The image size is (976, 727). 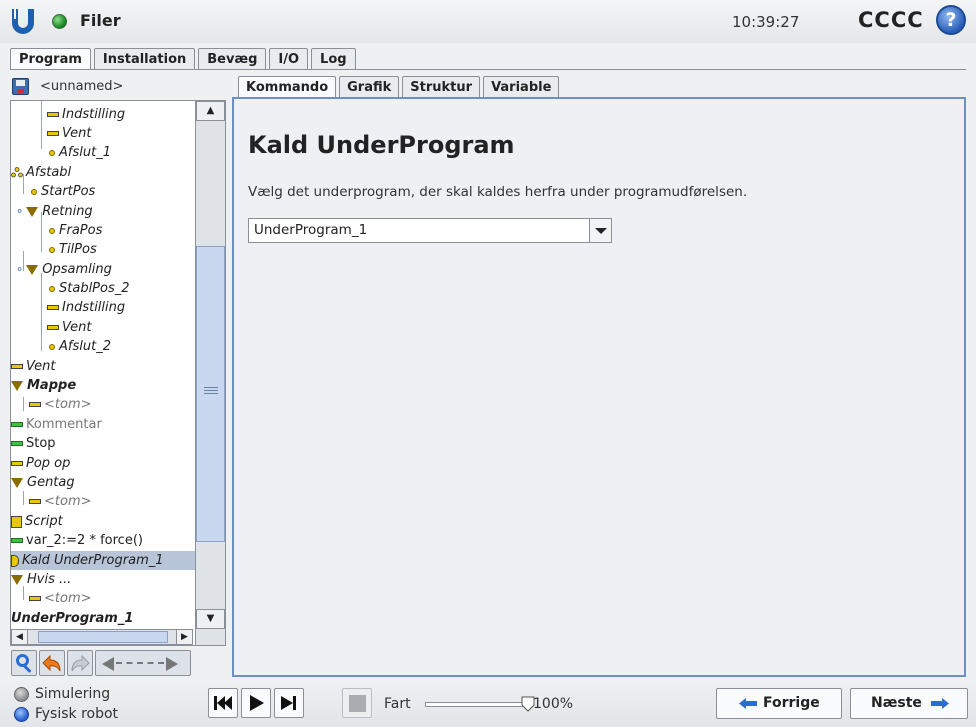 I want to click on tree-item: Stop, so click(x=33, y=443).